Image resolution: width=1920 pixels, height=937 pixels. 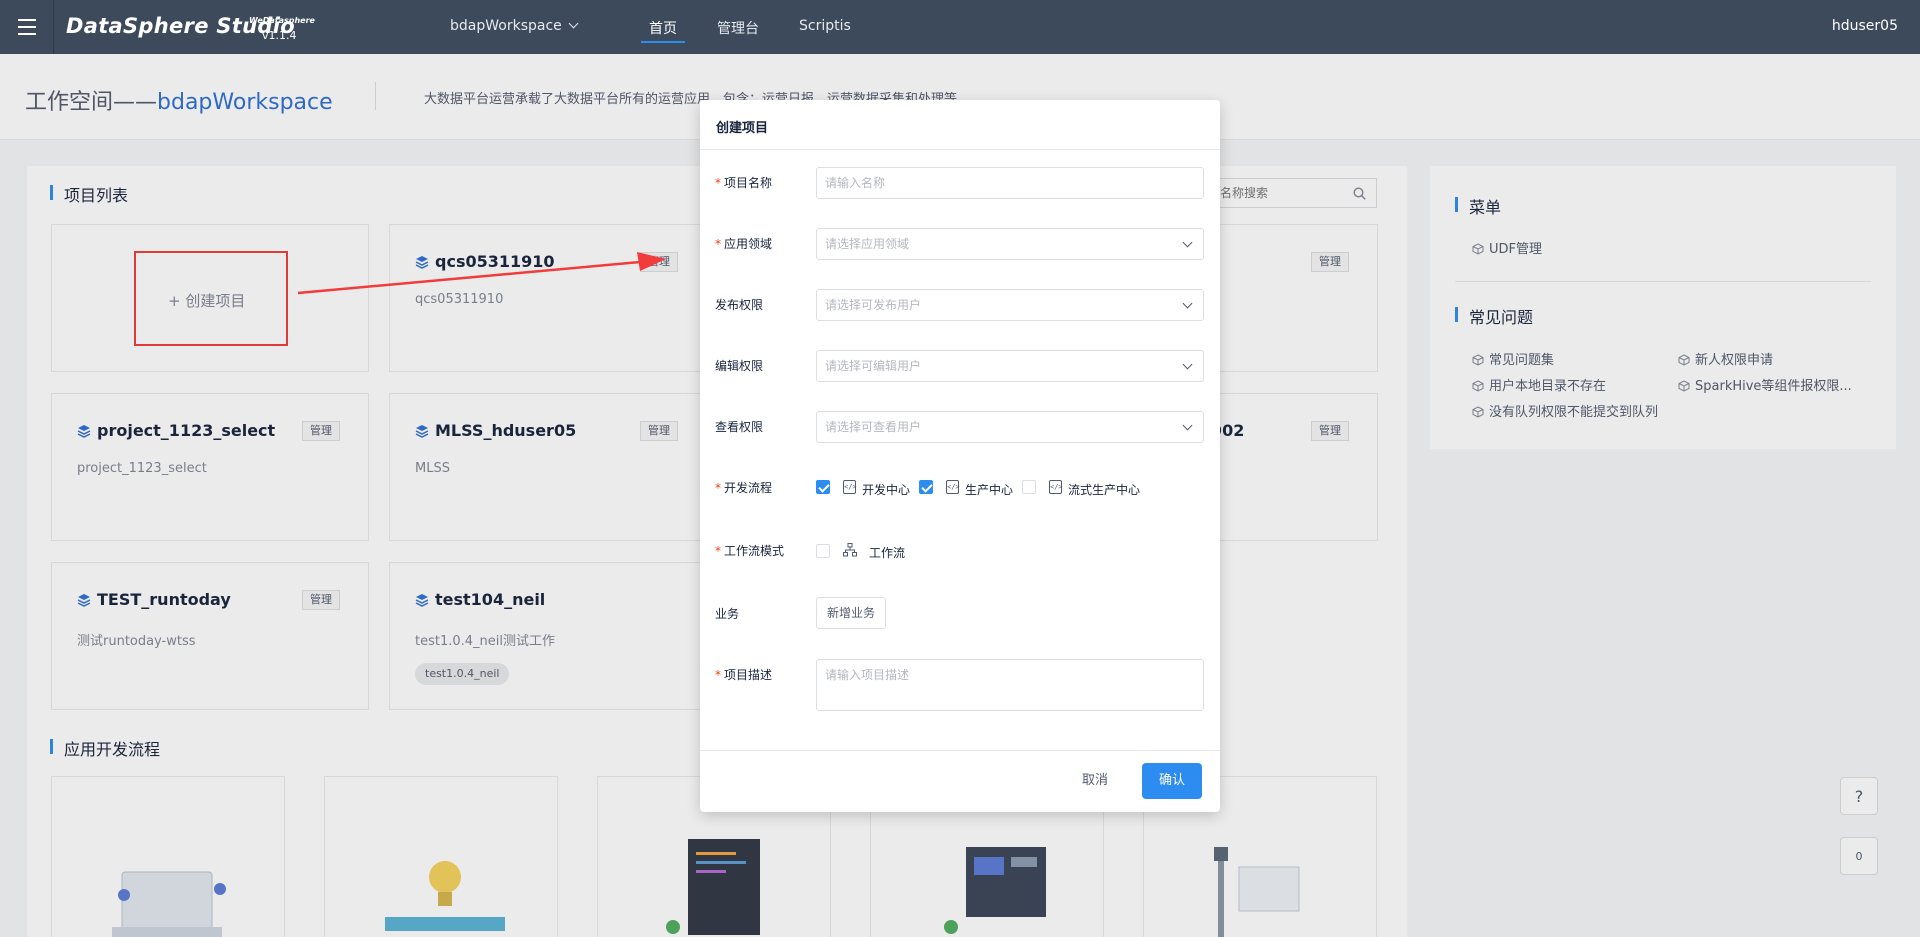 What do you see at coordinates (727, 614) in the screenshot?
I see `field-label-business: 业务` at bounding box center [727, 614].